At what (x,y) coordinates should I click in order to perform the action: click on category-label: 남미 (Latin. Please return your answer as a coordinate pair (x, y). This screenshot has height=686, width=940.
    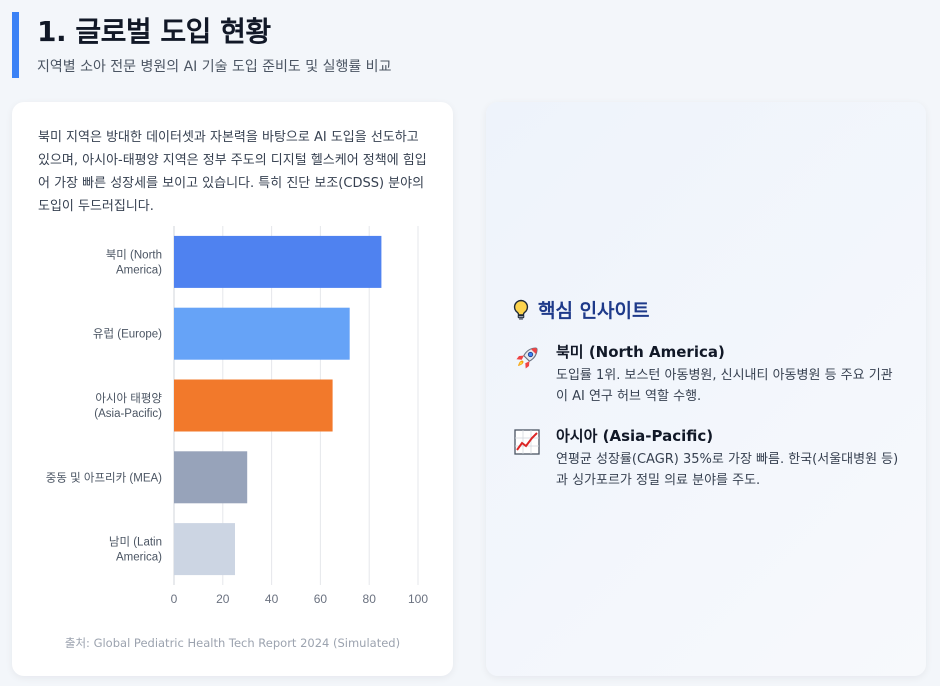
    Looking at the image, I should click on (135, 542).